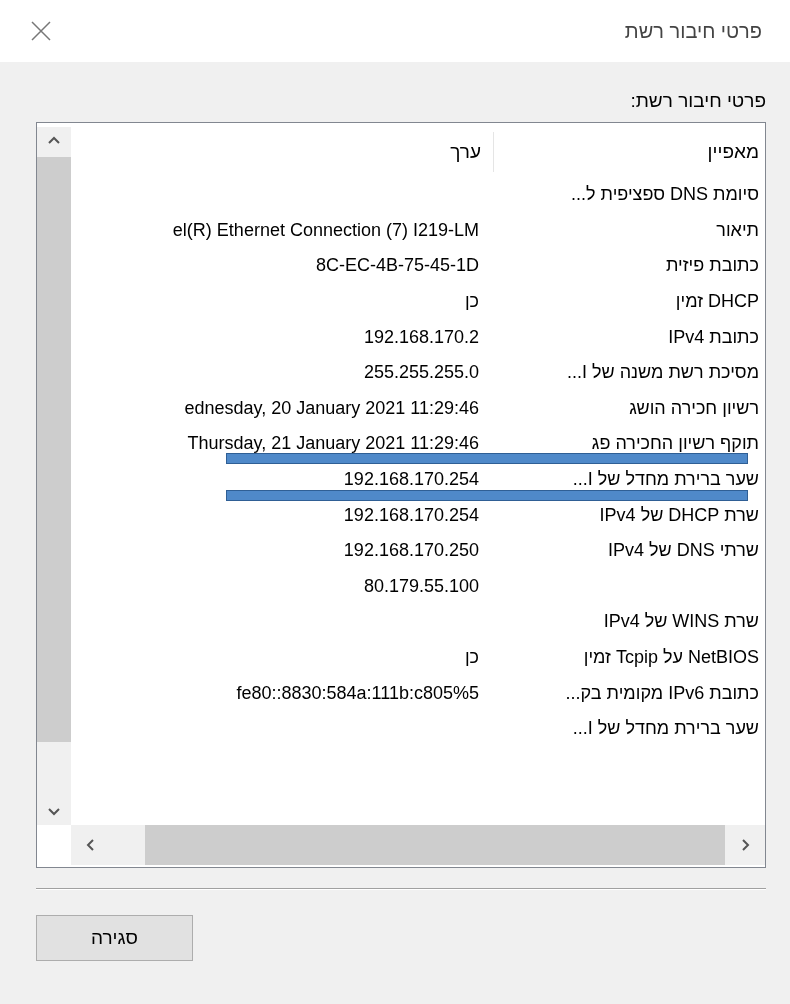 This screenshot has width=790, height=1004. Describe the element at coordinates (411, 550) in the screenshot. I see `table-cell: 192.168.170.250` at that location.